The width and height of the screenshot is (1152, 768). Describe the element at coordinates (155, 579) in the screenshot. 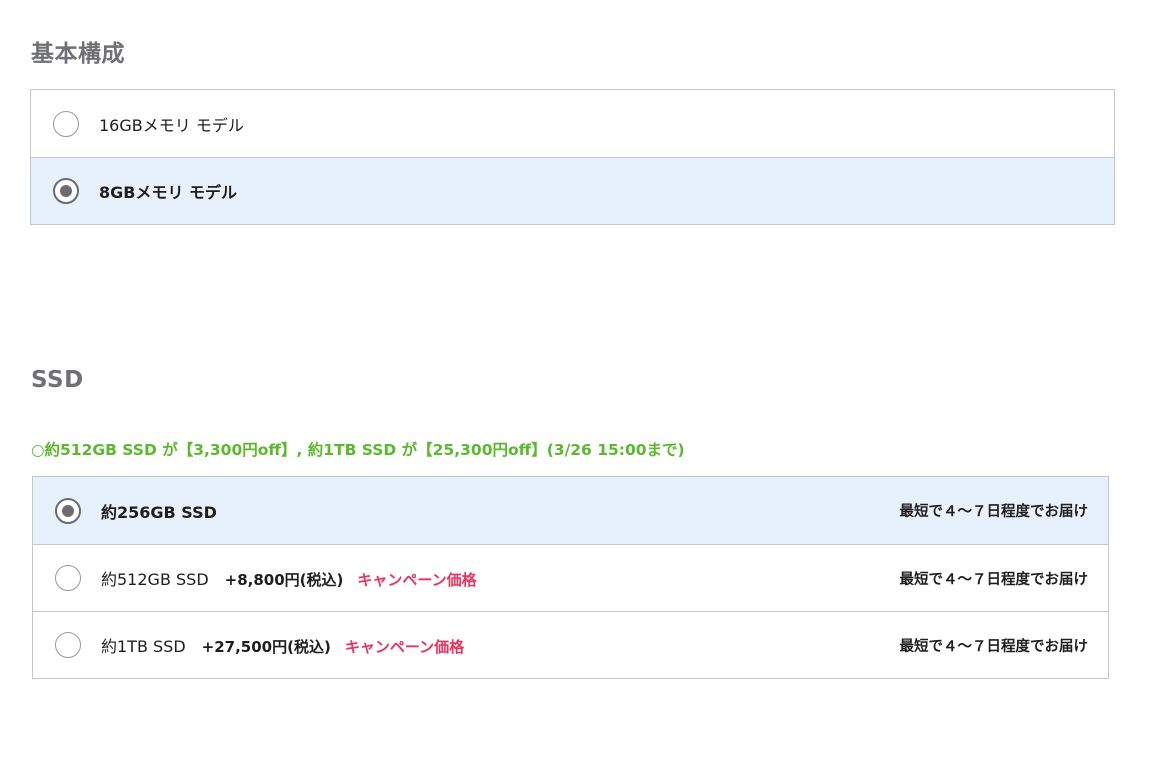

I see `option-label: 約512GB SSD` at that location.